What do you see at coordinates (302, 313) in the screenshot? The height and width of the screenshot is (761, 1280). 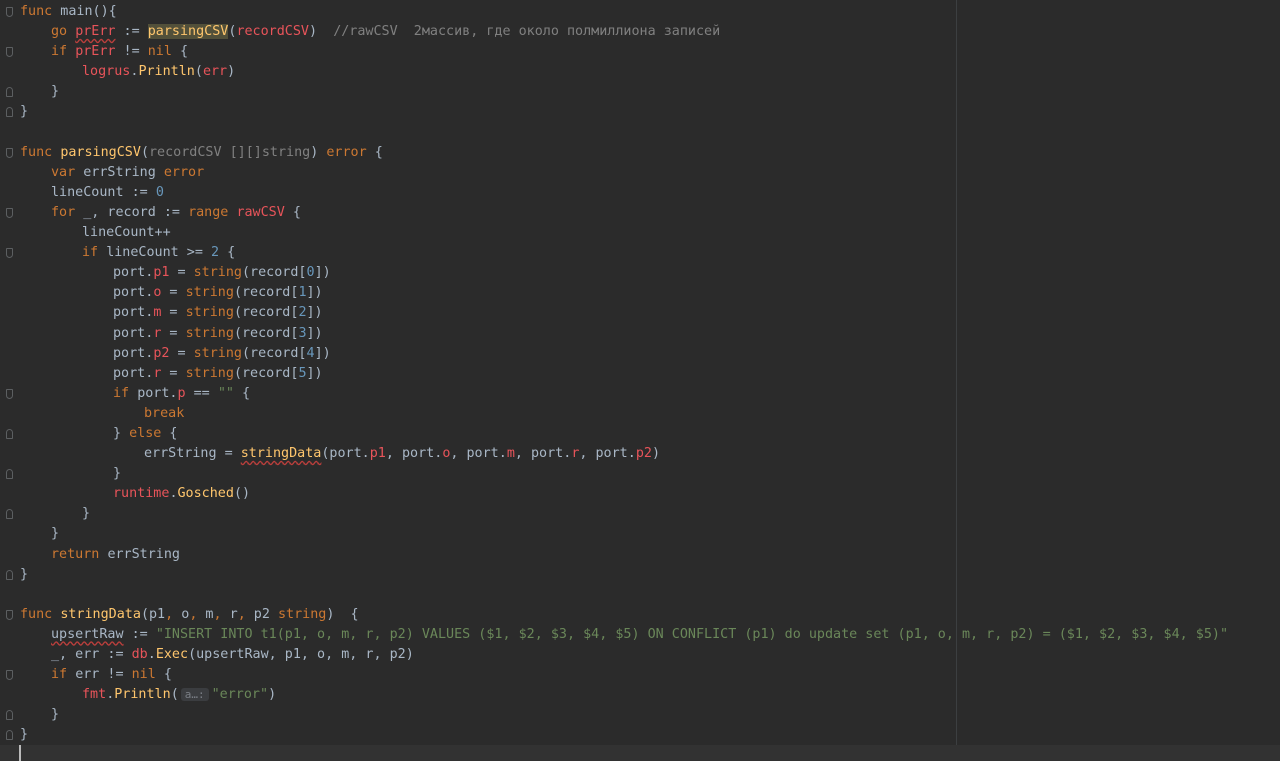 I see `code-token: 2` at bounding box center [302, 313].